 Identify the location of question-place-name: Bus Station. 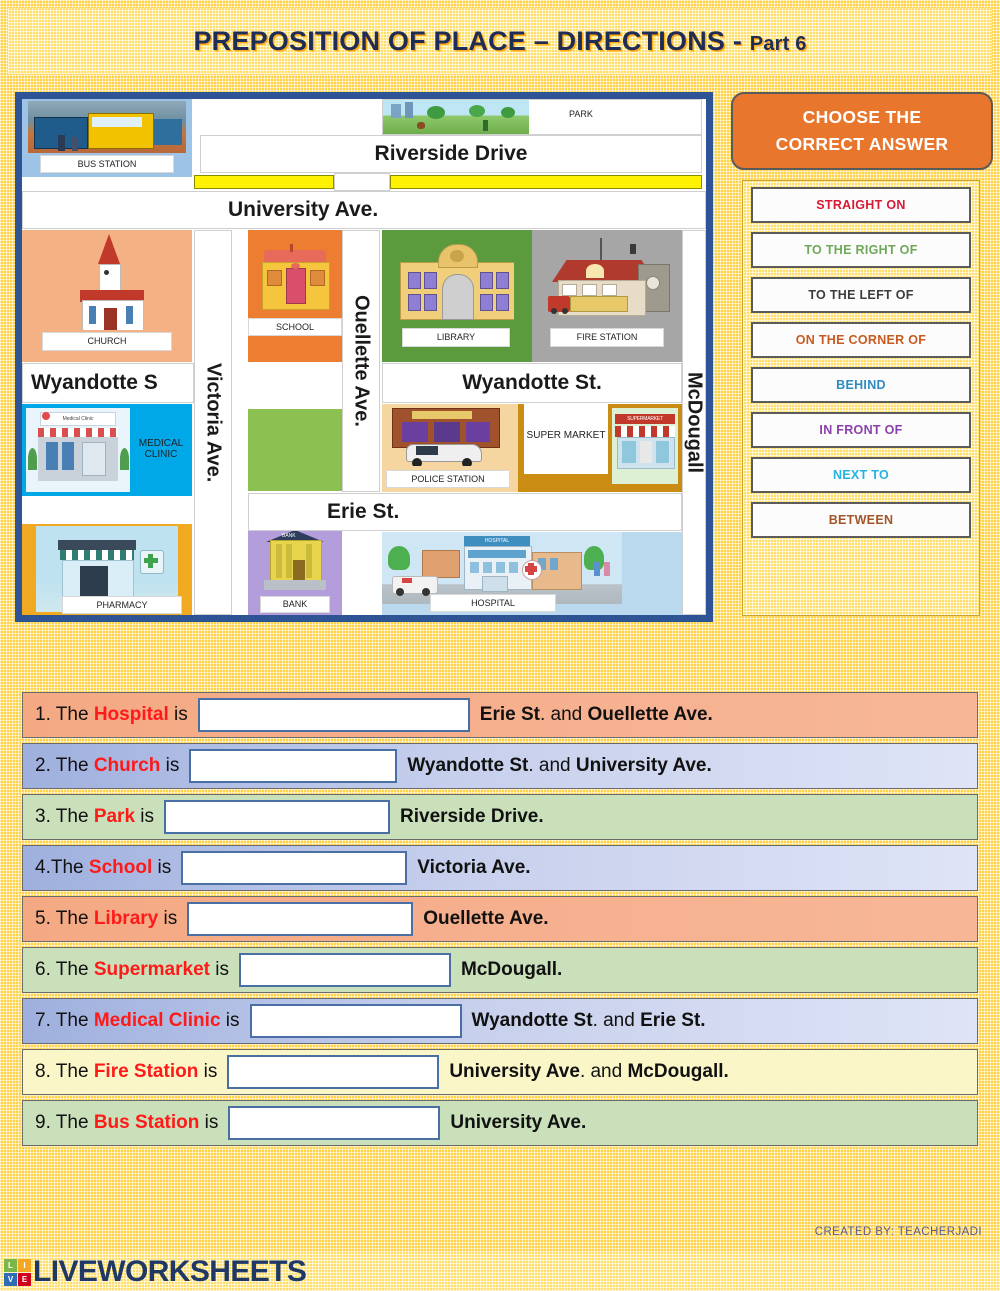
(146, 1122).